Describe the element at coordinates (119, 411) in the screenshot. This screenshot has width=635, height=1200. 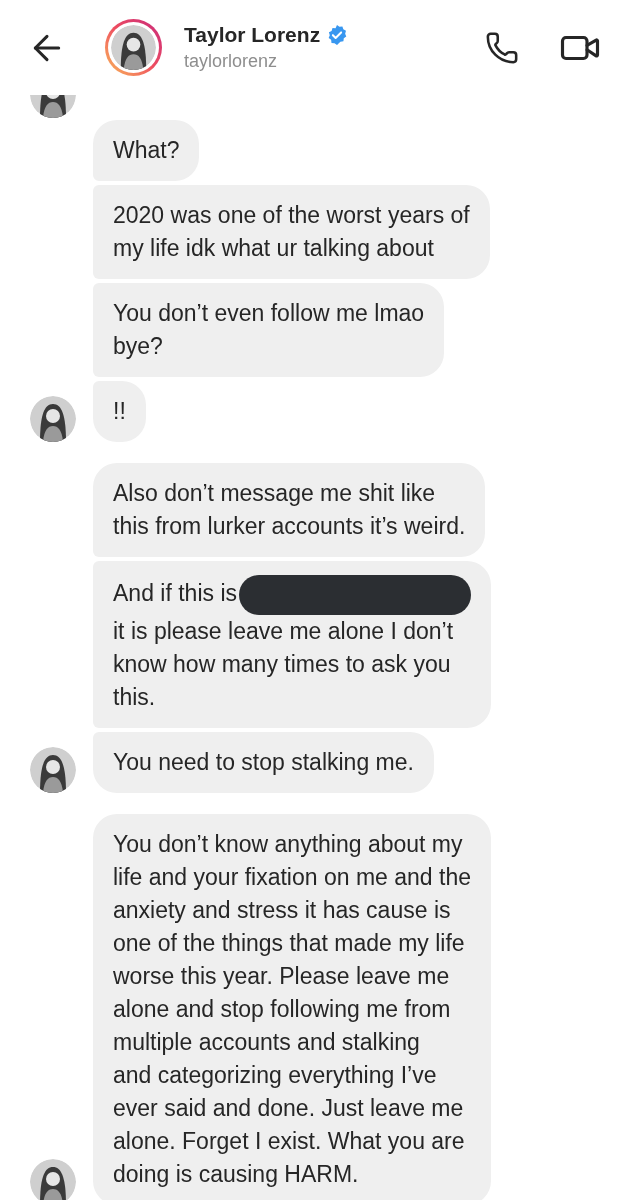
I see `message-text: !!` at that location.